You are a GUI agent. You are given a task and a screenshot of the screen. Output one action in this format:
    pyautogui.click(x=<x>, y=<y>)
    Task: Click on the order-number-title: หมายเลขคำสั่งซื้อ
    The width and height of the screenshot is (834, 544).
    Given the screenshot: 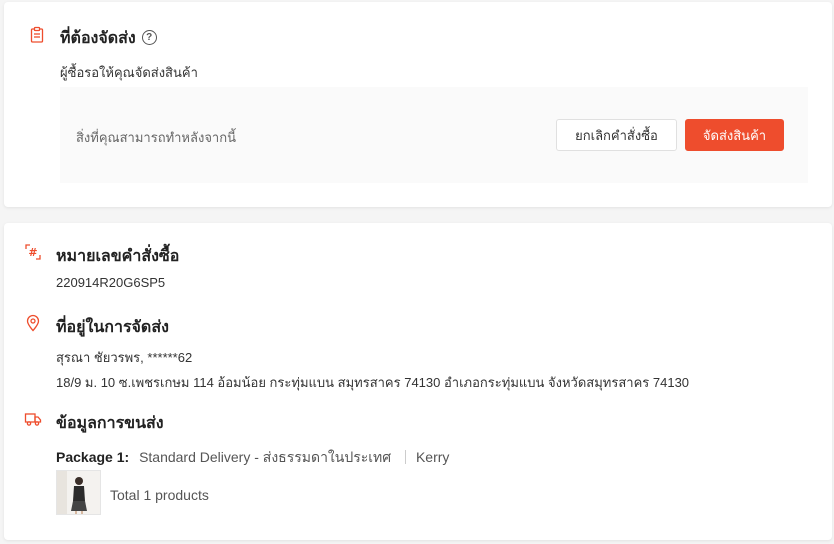 What is the action you would take?
    pyautogui.click(x=118, y=256)
    